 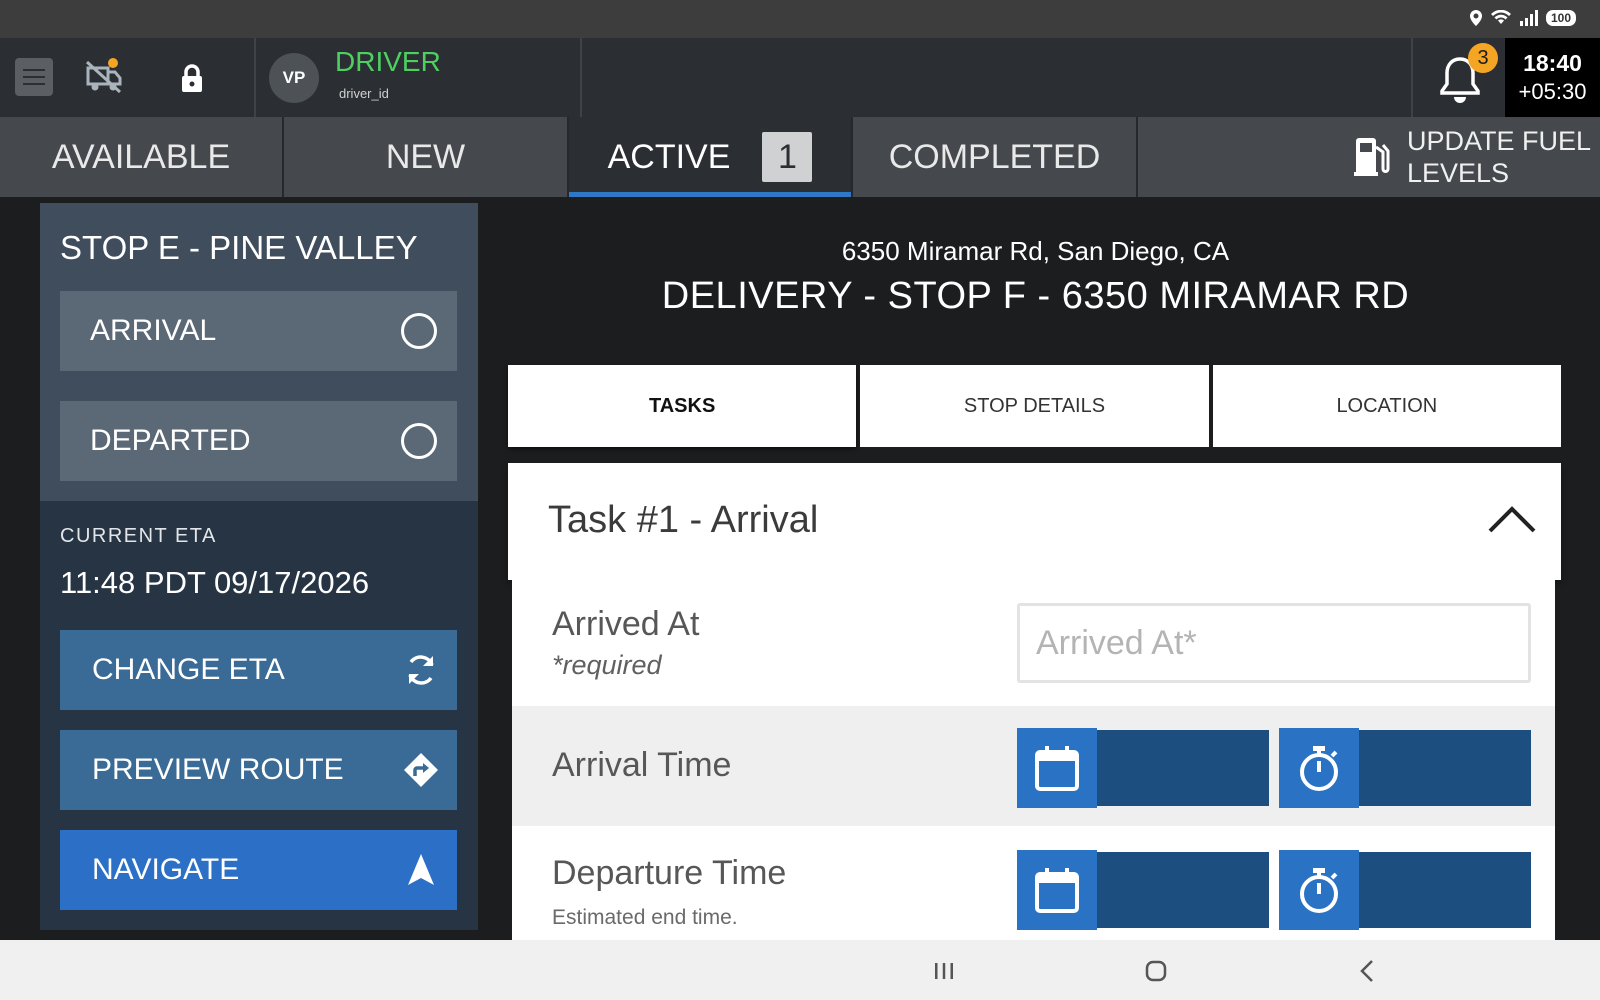 What do you see at coordinates (258, 441) in the screenshot?
I see `departed-button: DEPARTED` at bounding box center [258, 441].